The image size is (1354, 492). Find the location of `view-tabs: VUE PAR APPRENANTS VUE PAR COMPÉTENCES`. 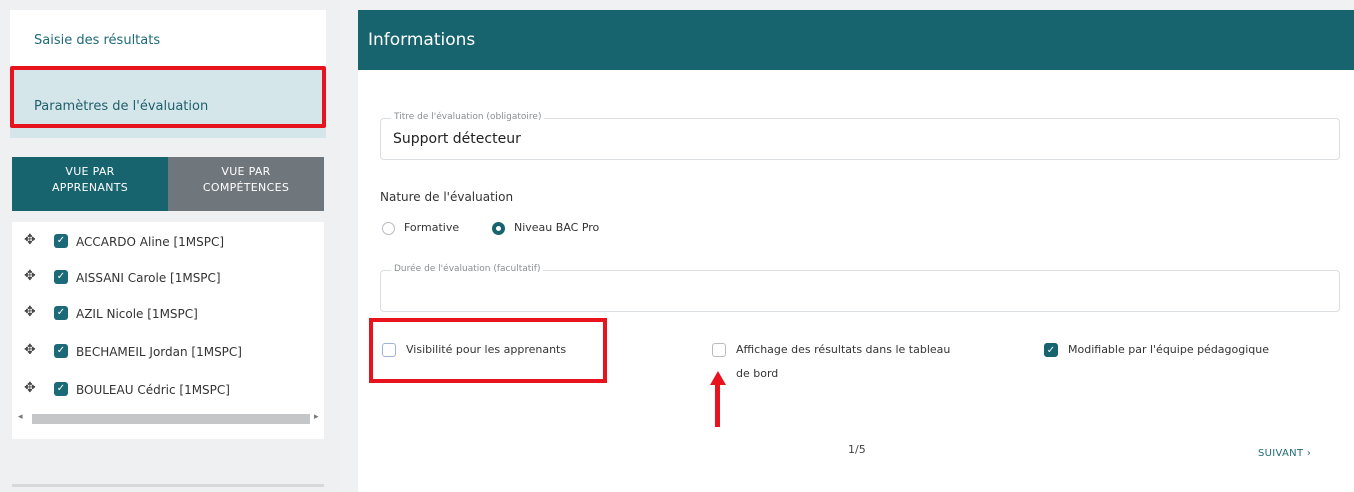

view-tabs: VUE PAR APPRENANTS VUE PAR COMPÉTENCES is located at coordinates (168, 184).